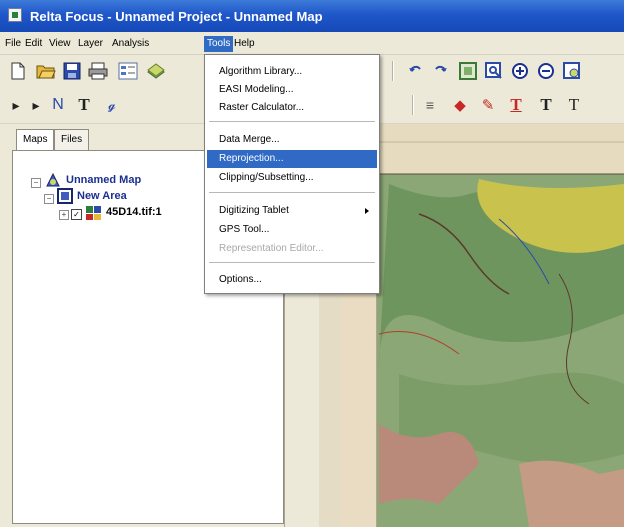  What do you see at coordinates (13, 44) in the screenshot?
I see `menu-file: File` at bounding box center [13, 44].